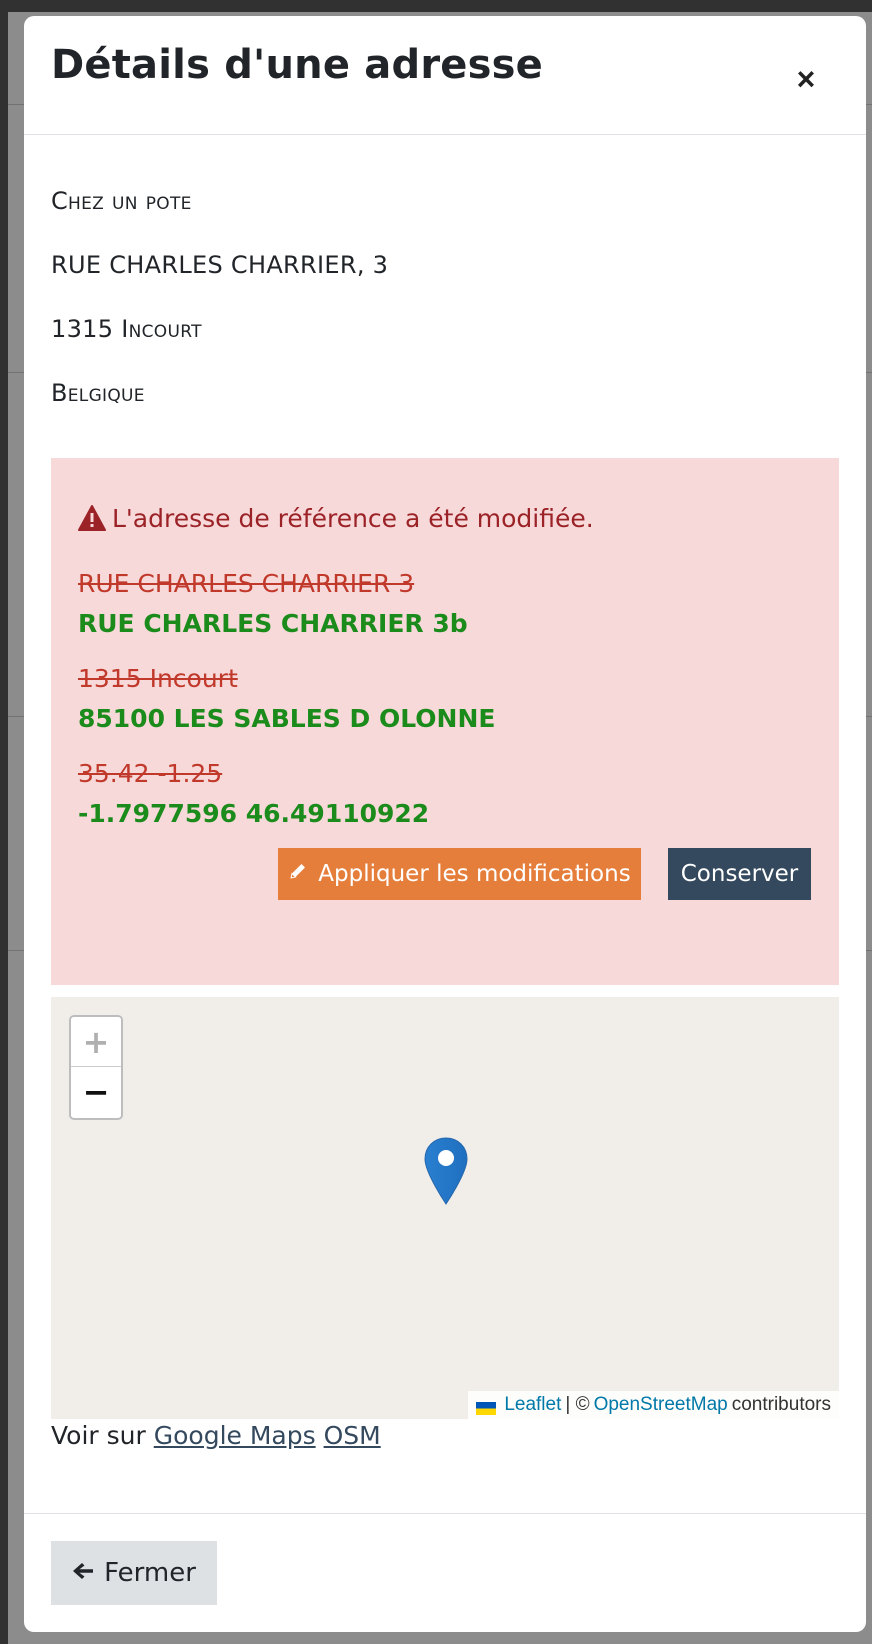  What do you see at coordinates (220, 265) in the screenshot?
I see `address-street: RUE CHARLES CHARRIER, 3` at bounding box center [220, 265].